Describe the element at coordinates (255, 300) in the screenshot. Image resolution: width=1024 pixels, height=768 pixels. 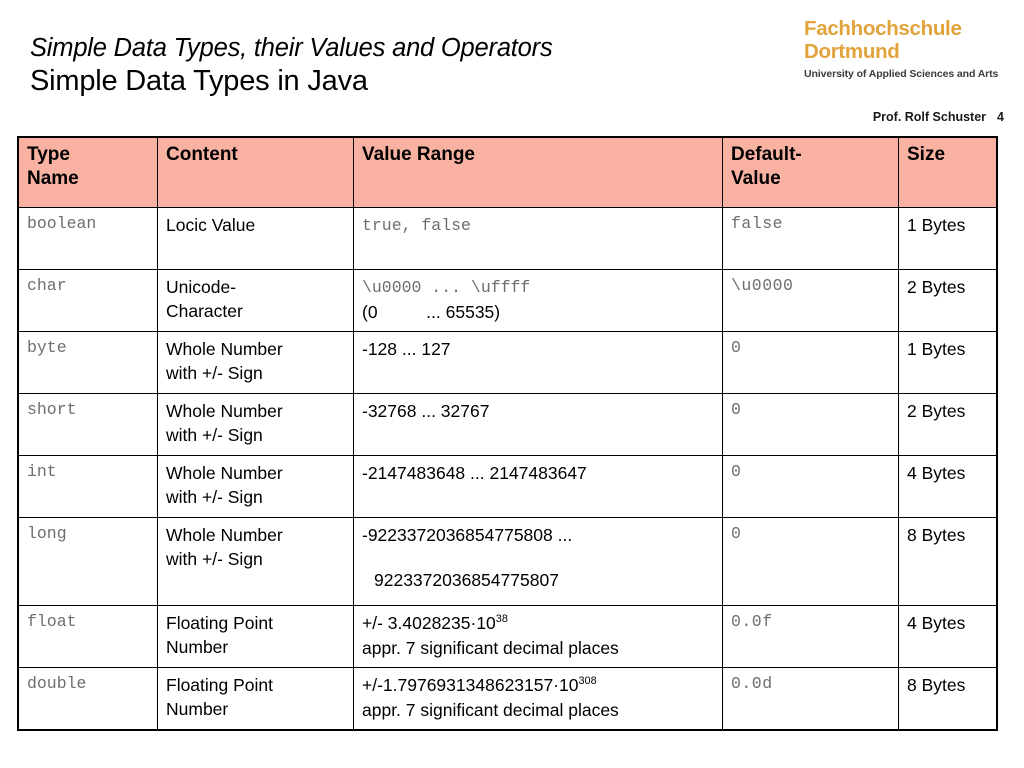
I see `cell-content: Unicode- Character` at that location.